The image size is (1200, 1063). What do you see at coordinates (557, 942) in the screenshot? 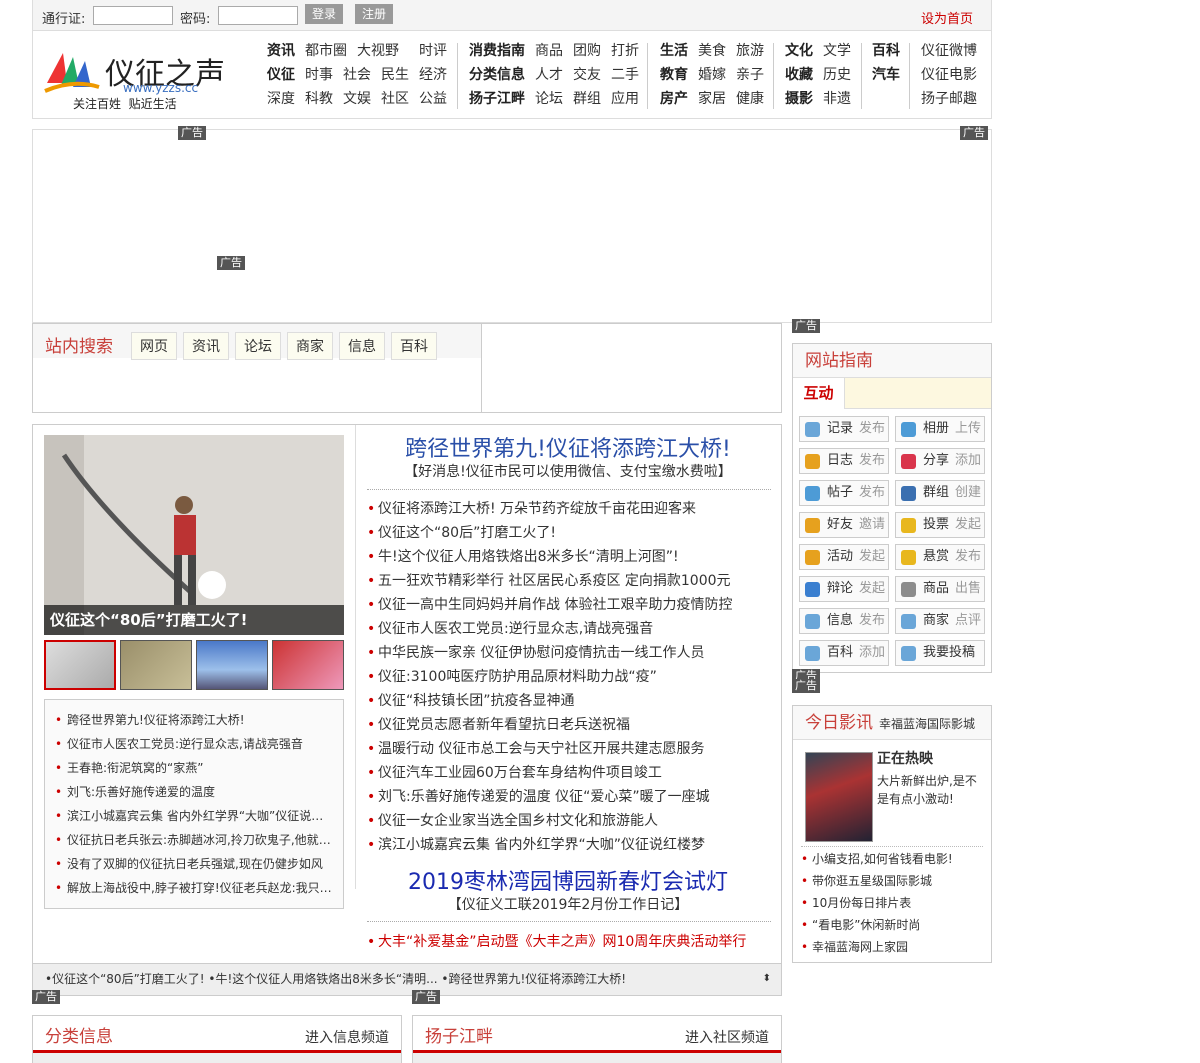
I see `list-item: 大丰“补爱基金”启动暨《大丰之声》网10周年庆典活动举行` at bounding box center [557, 942].